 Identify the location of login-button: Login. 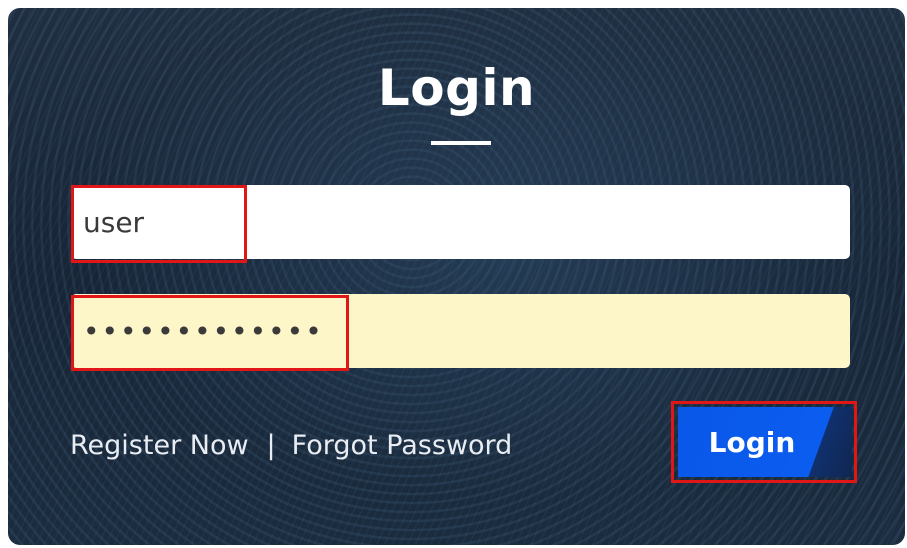
(765, 442).